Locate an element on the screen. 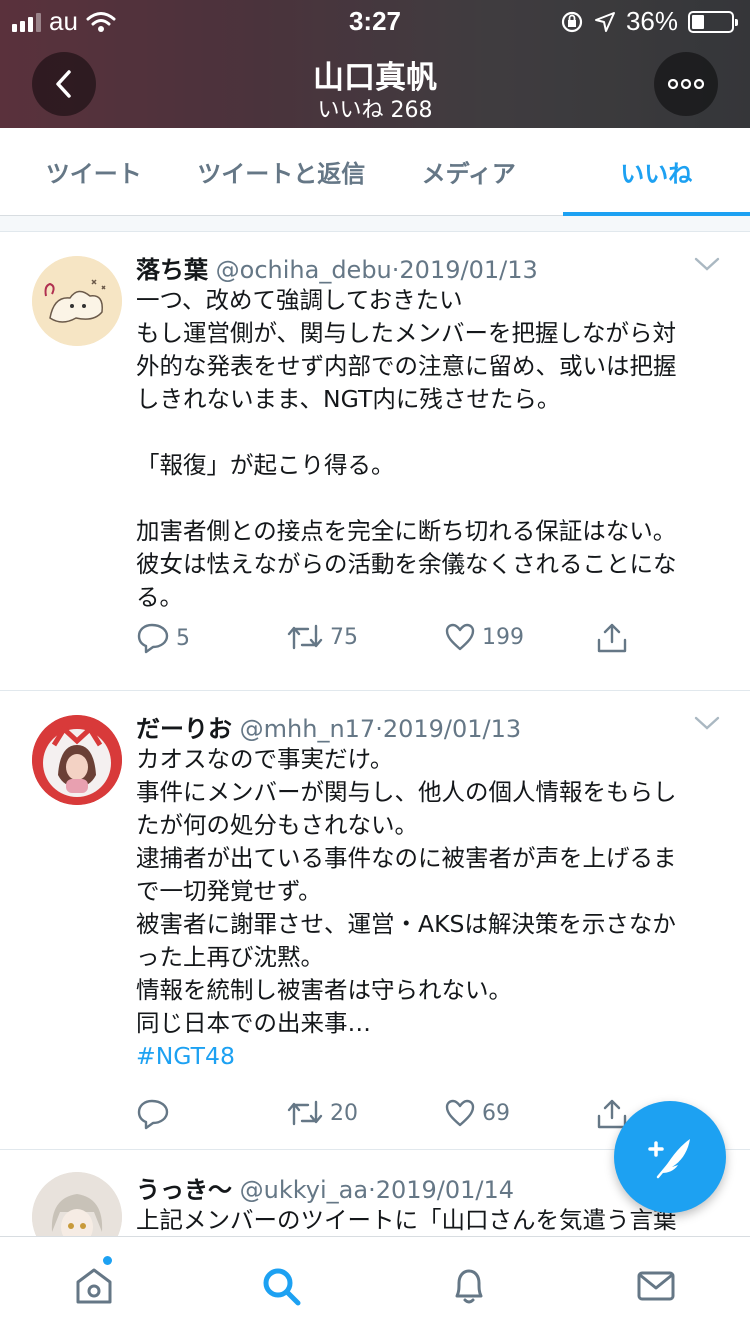  share-icon is located at coordinates (612, 638).